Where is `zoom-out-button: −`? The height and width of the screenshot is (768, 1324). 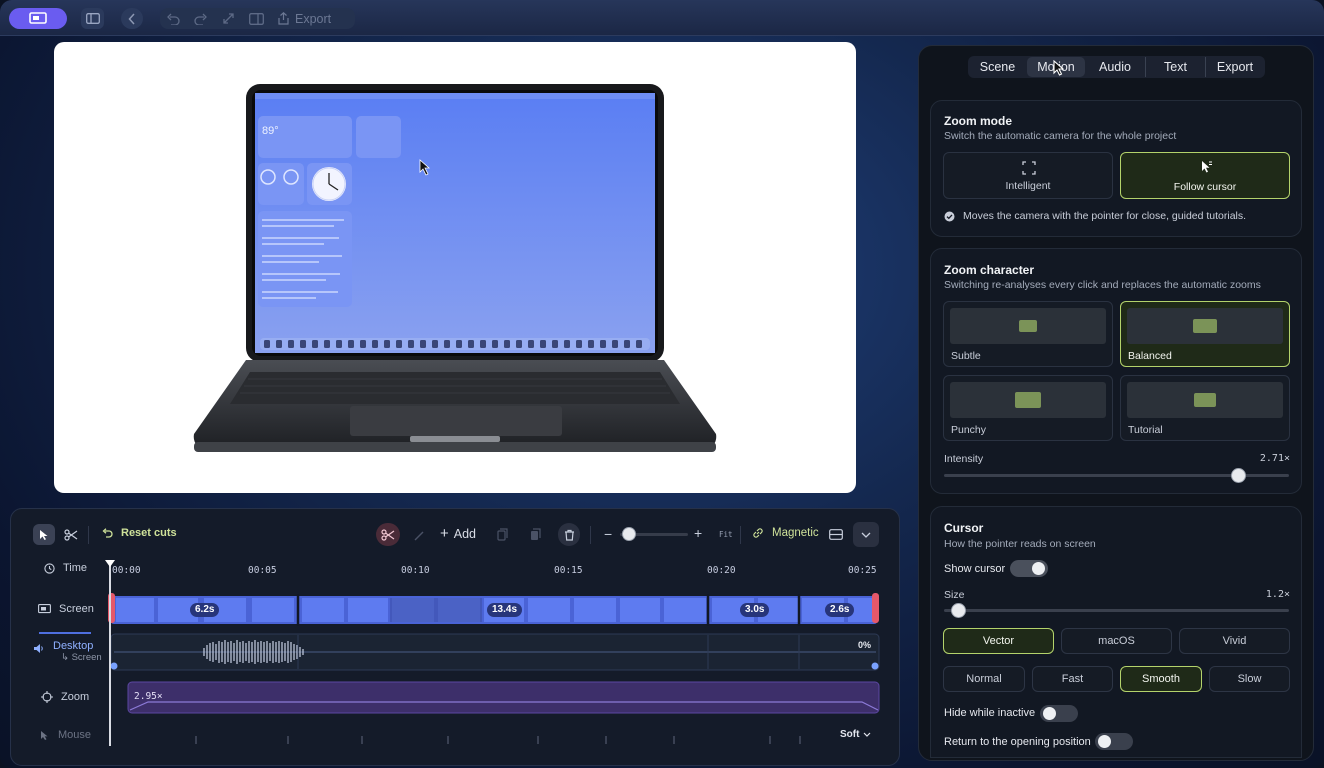 zoom-out-button: − is located at coordinates (608, 534).